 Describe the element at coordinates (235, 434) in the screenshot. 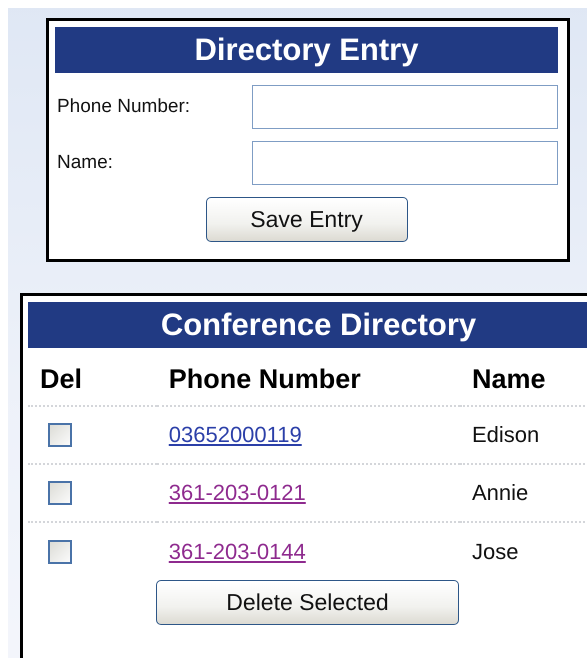

I see `phone-link: 03652000119` at that location.